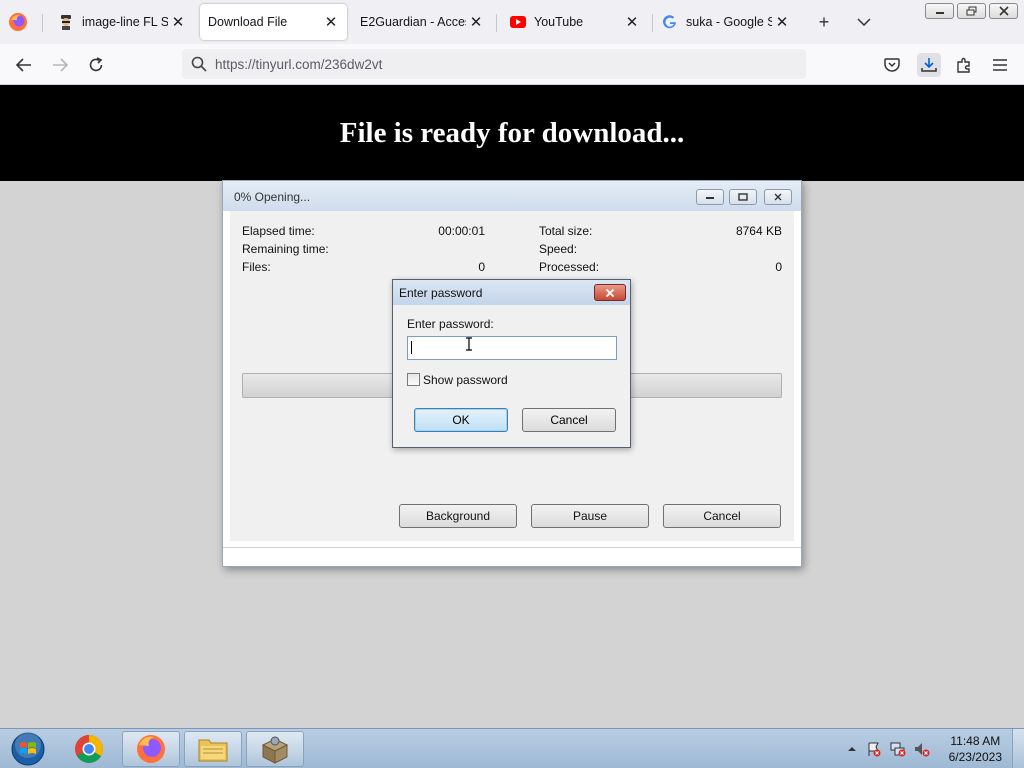 This screenshot has height=768, width=1024. What do you see at coordinates (898, 749) in the screenshot?
I see `network-icon` at bounding box center [898, 749].